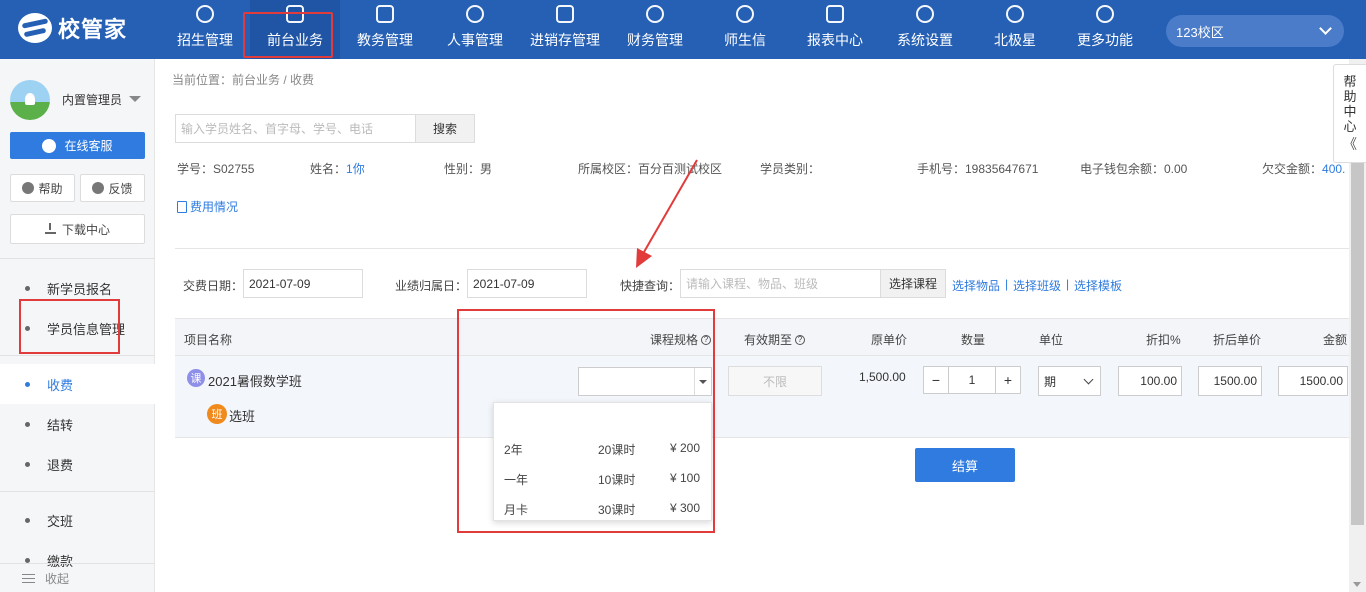 Image resolution: width=1366 pixels, height=592 pixels. What do you see at coordinates (650, 169) in the screenshot?
I see `student-campus: 所属校区：百分百测试校区` at bounding box center [650, 169].